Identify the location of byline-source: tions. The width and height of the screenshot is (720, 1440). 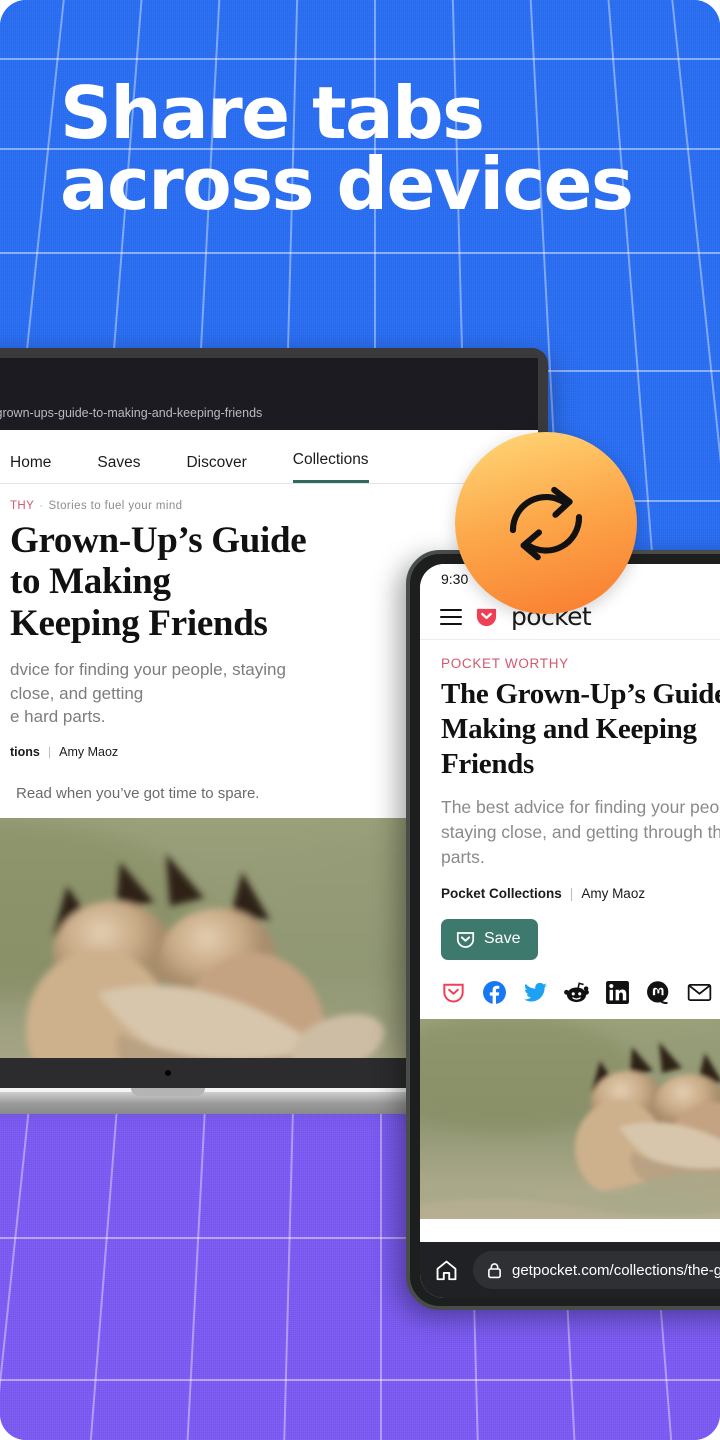
(25, 751).